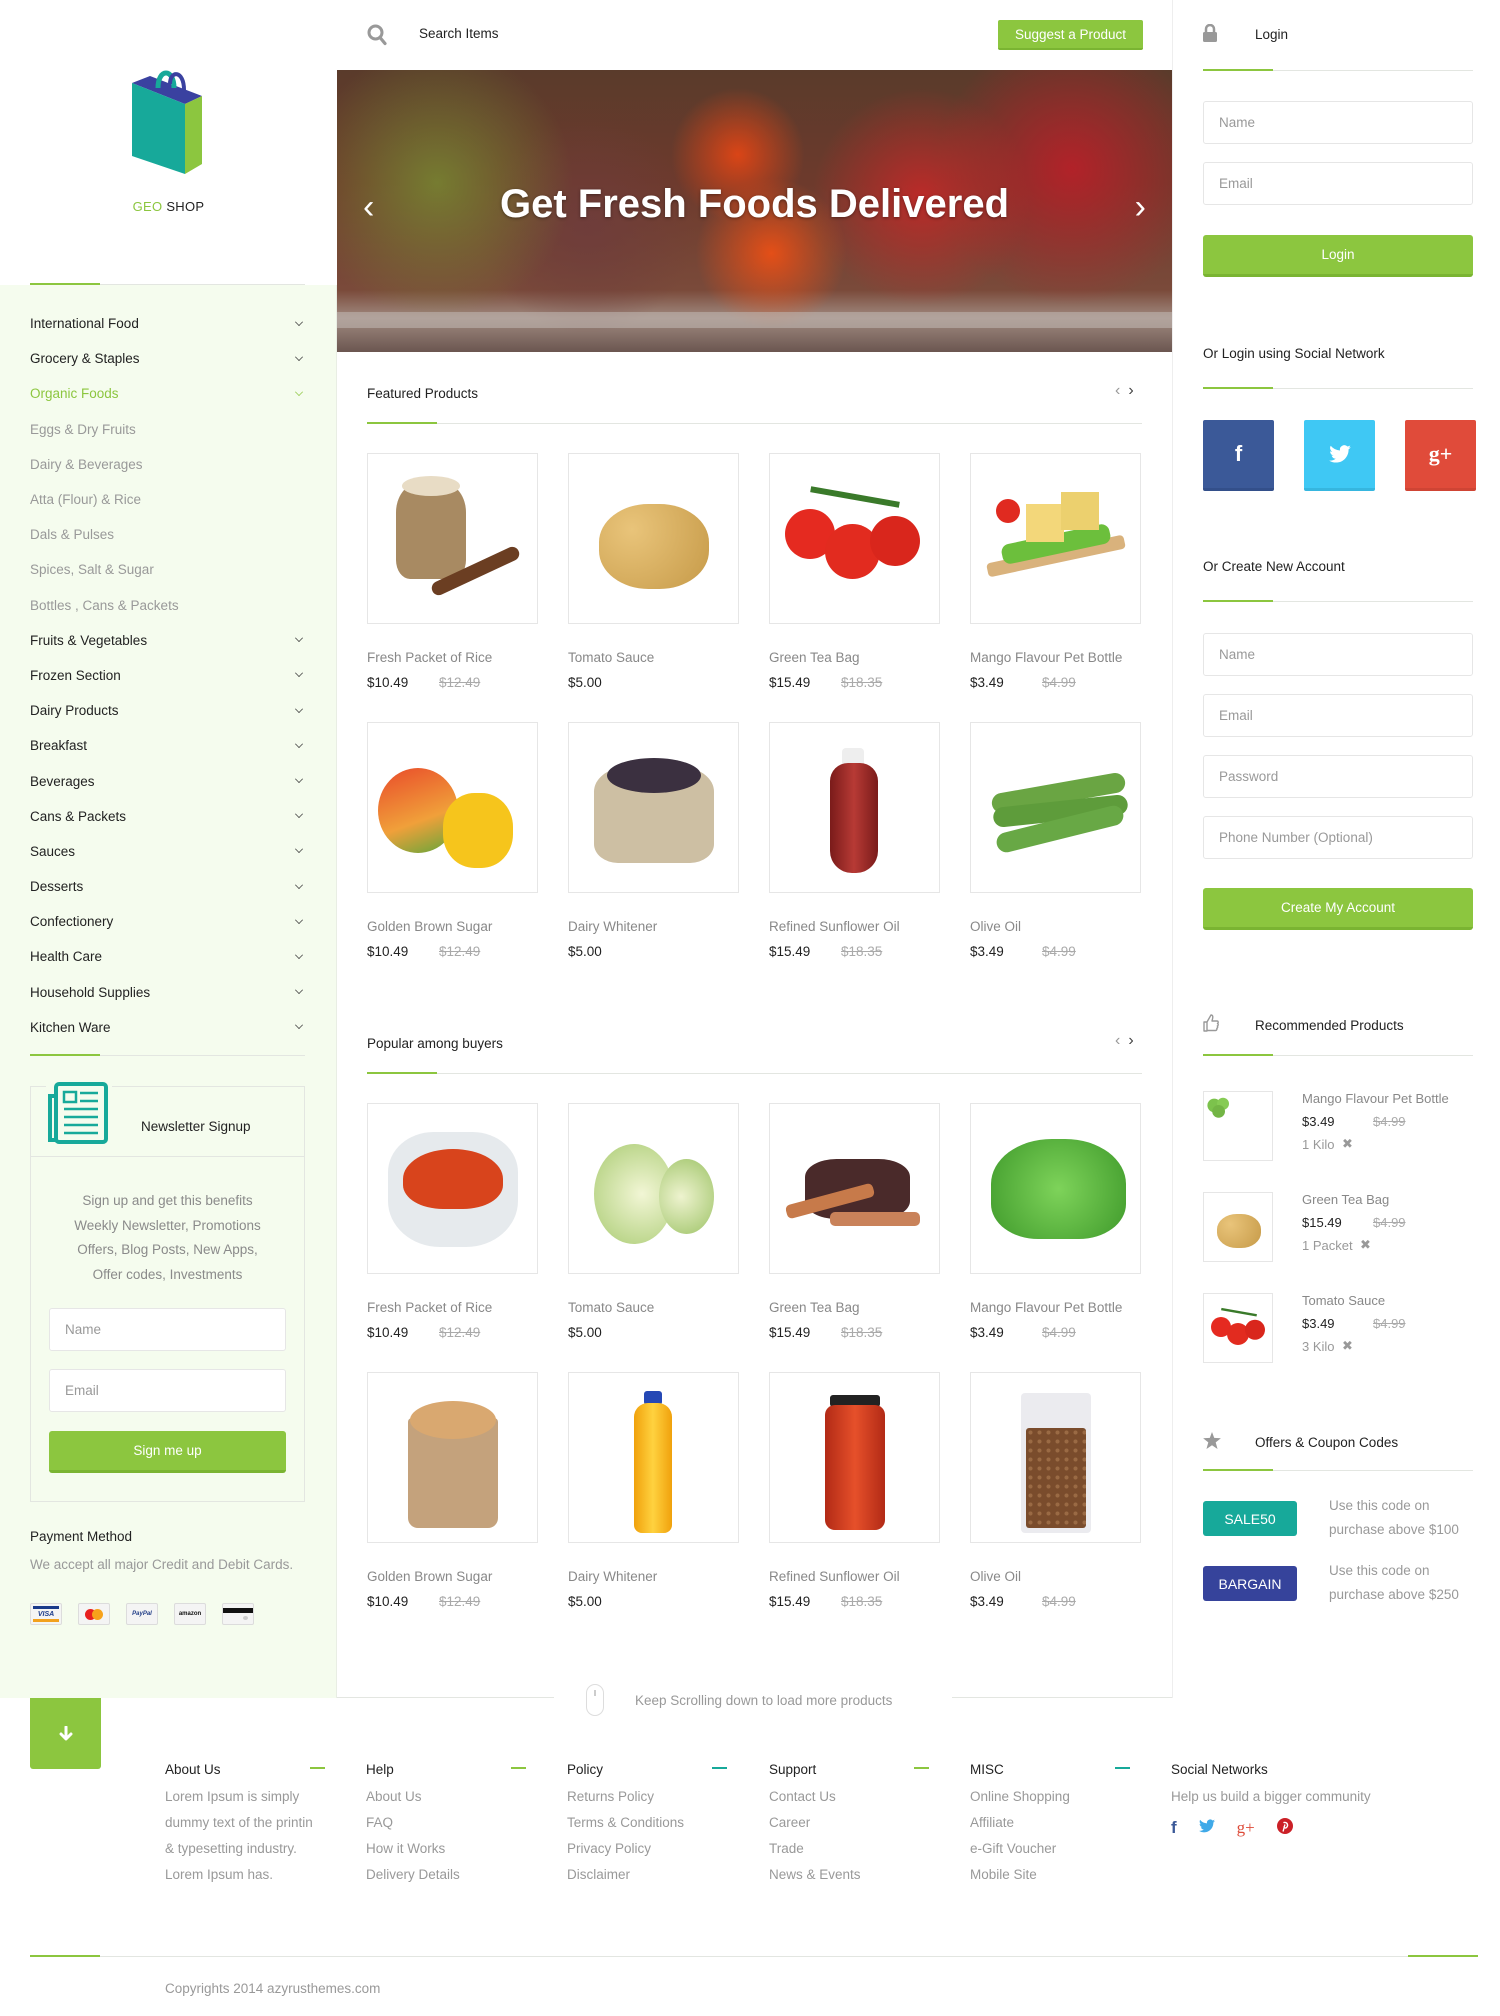  What do you see at coordinates (1338, 909) in the screenshot?
I see `create-account-button: Create My Account` at bounding box center [1338, 909].